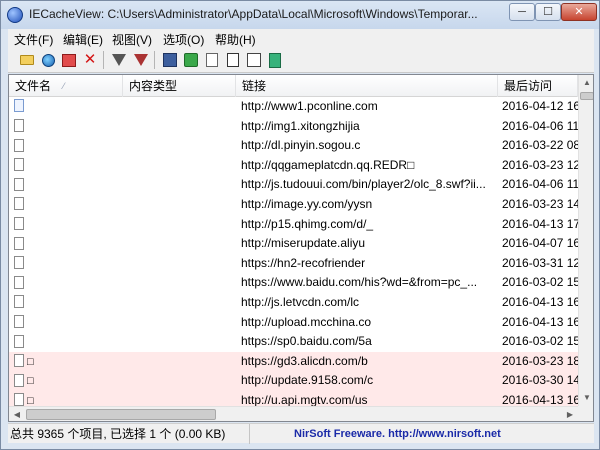  I want to click on maximize-button: ☐, so click(548, 12).